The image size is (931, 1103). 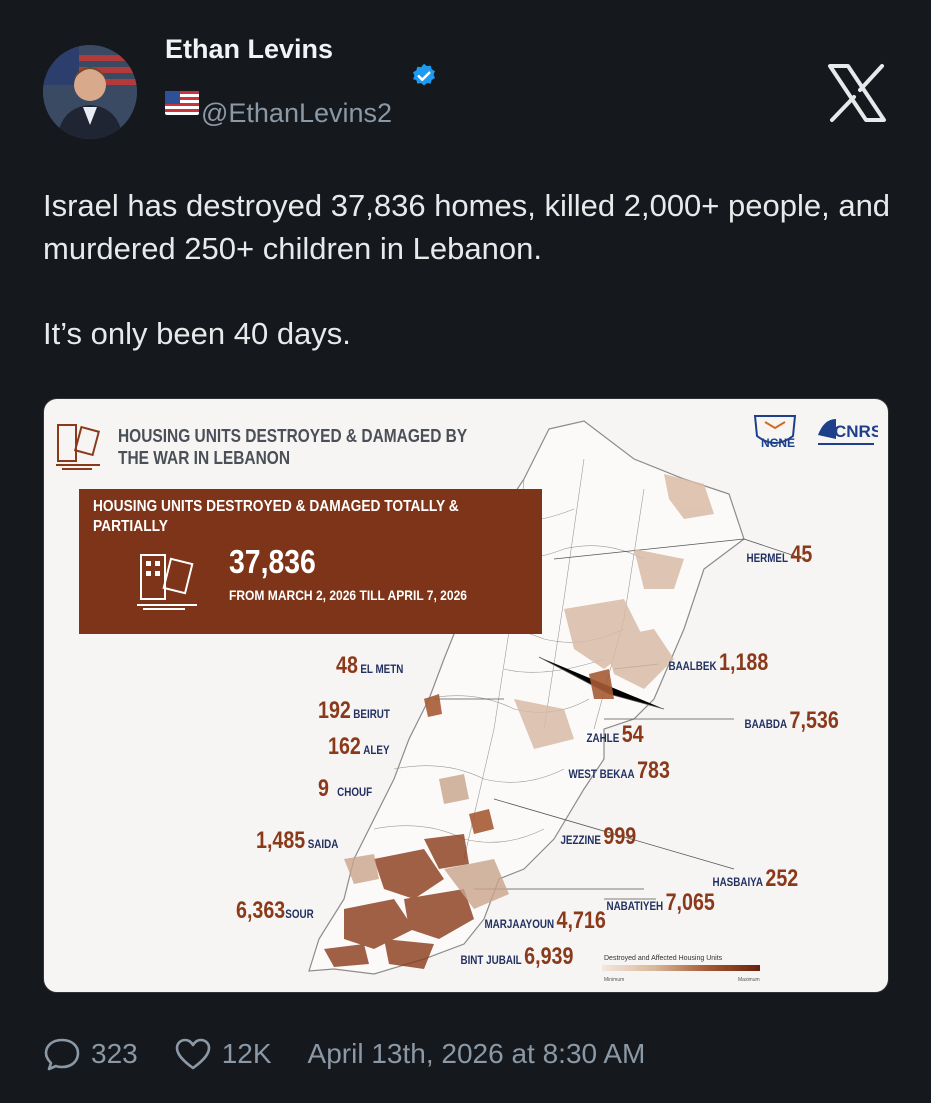 I want to click on district-label: MARJAAYOUN 4,716, so click(x=545, y=920).